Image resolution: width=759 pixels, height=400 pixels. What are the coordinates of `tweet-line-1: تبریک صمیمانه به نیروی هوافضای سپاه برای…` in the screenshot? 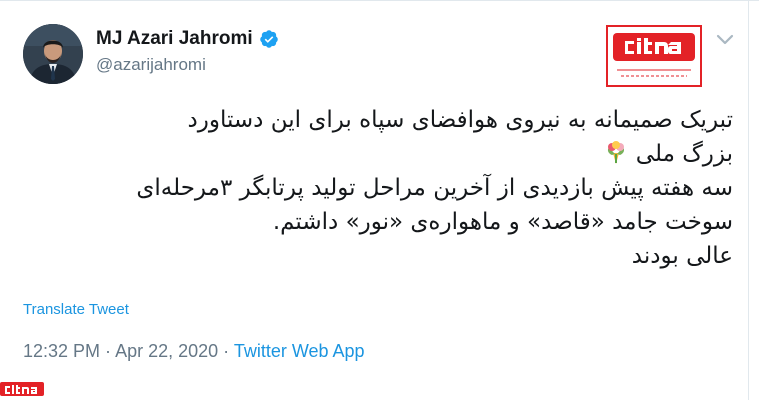 It's located at (460, 120).